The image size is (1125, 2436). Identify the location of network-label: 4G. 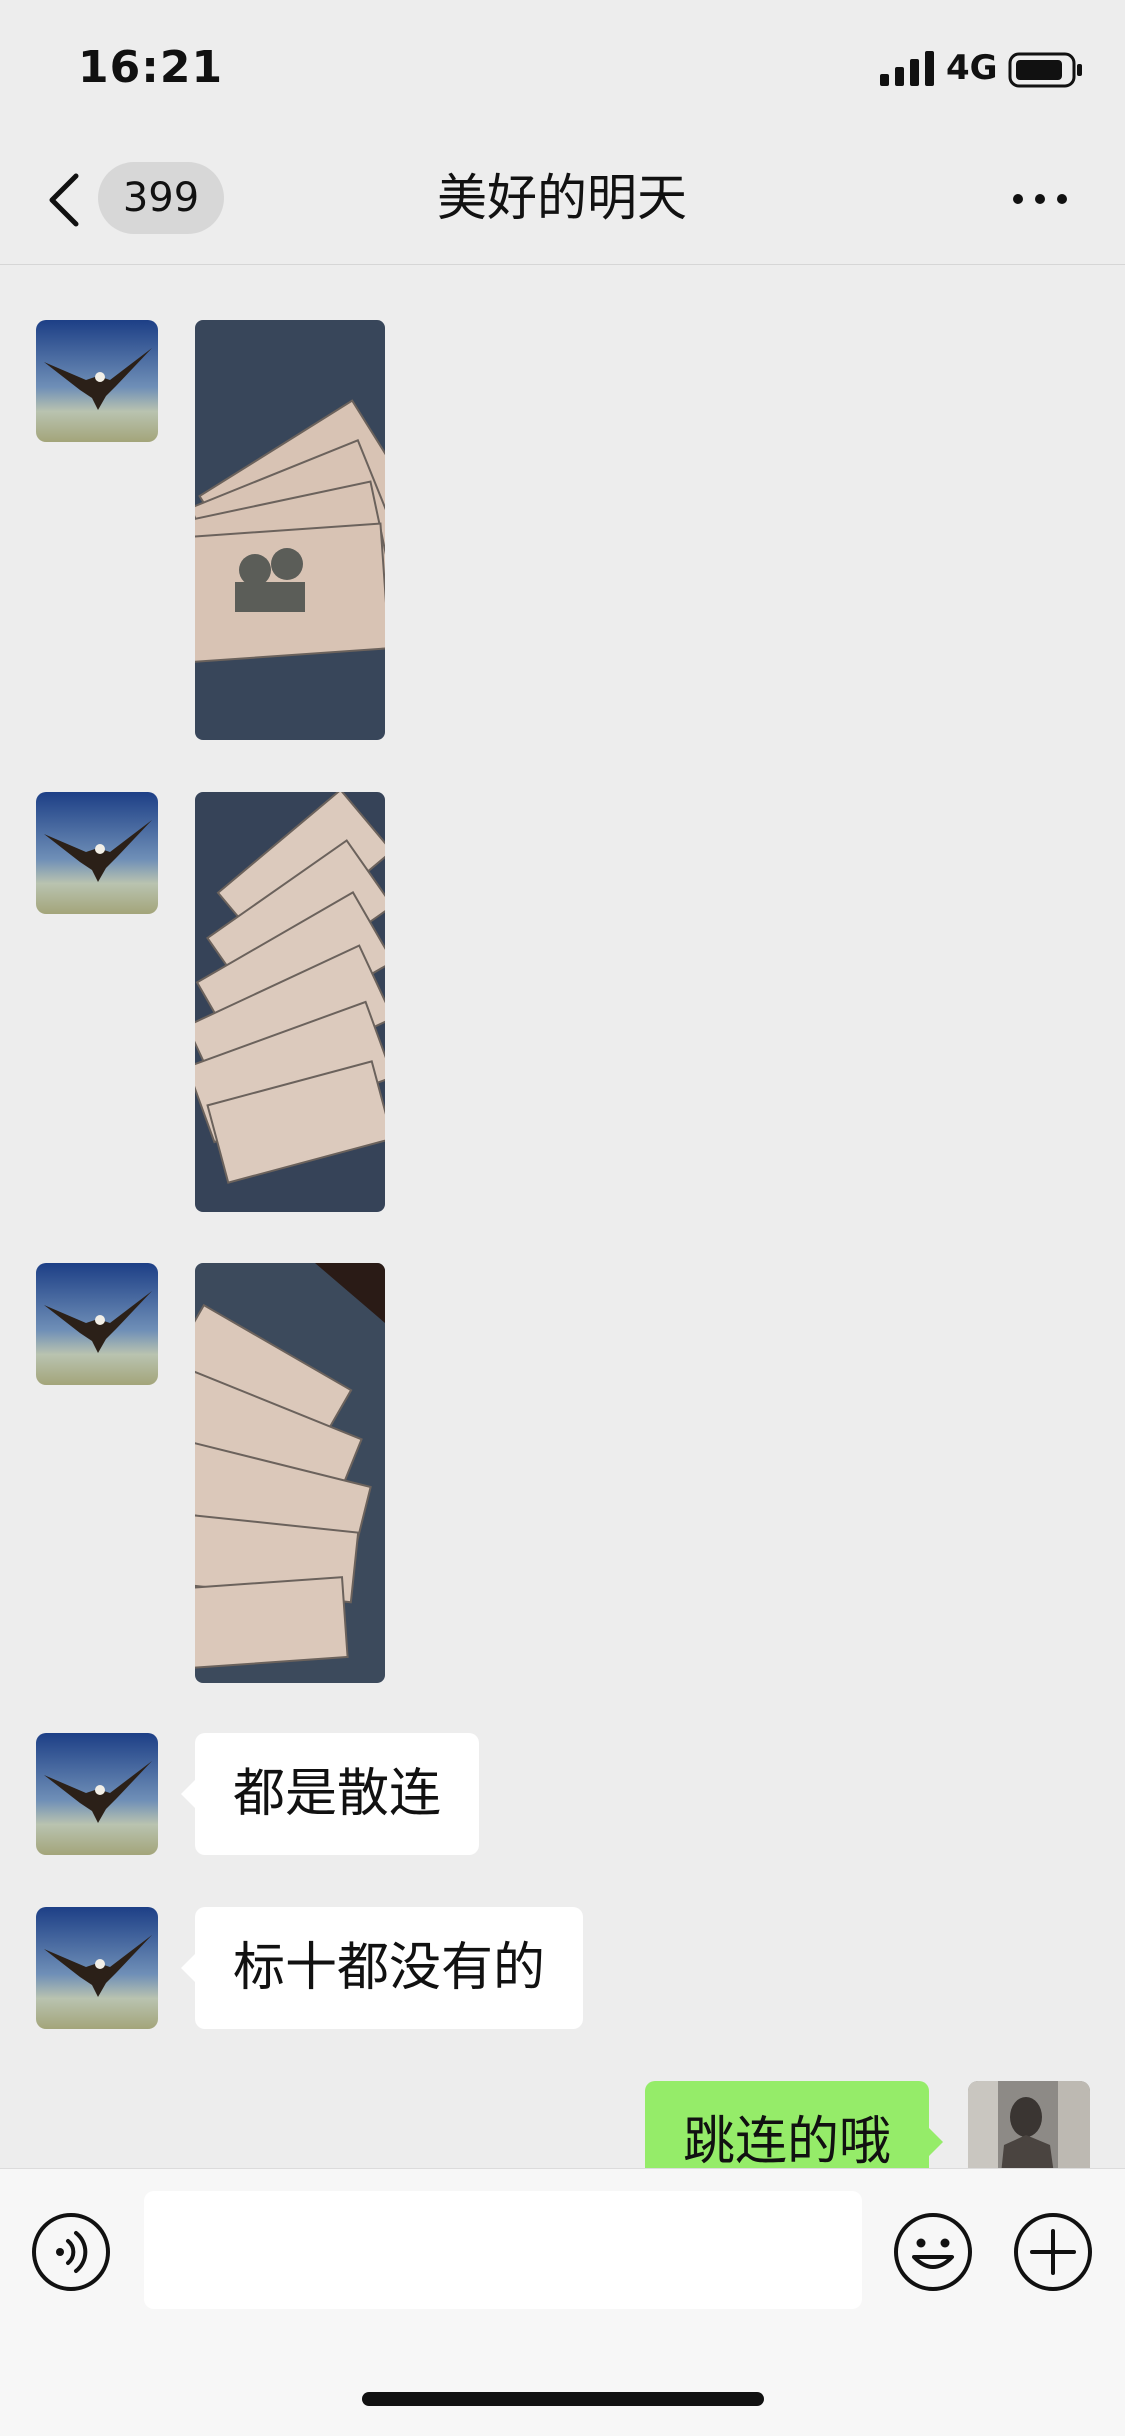
(972, 68).